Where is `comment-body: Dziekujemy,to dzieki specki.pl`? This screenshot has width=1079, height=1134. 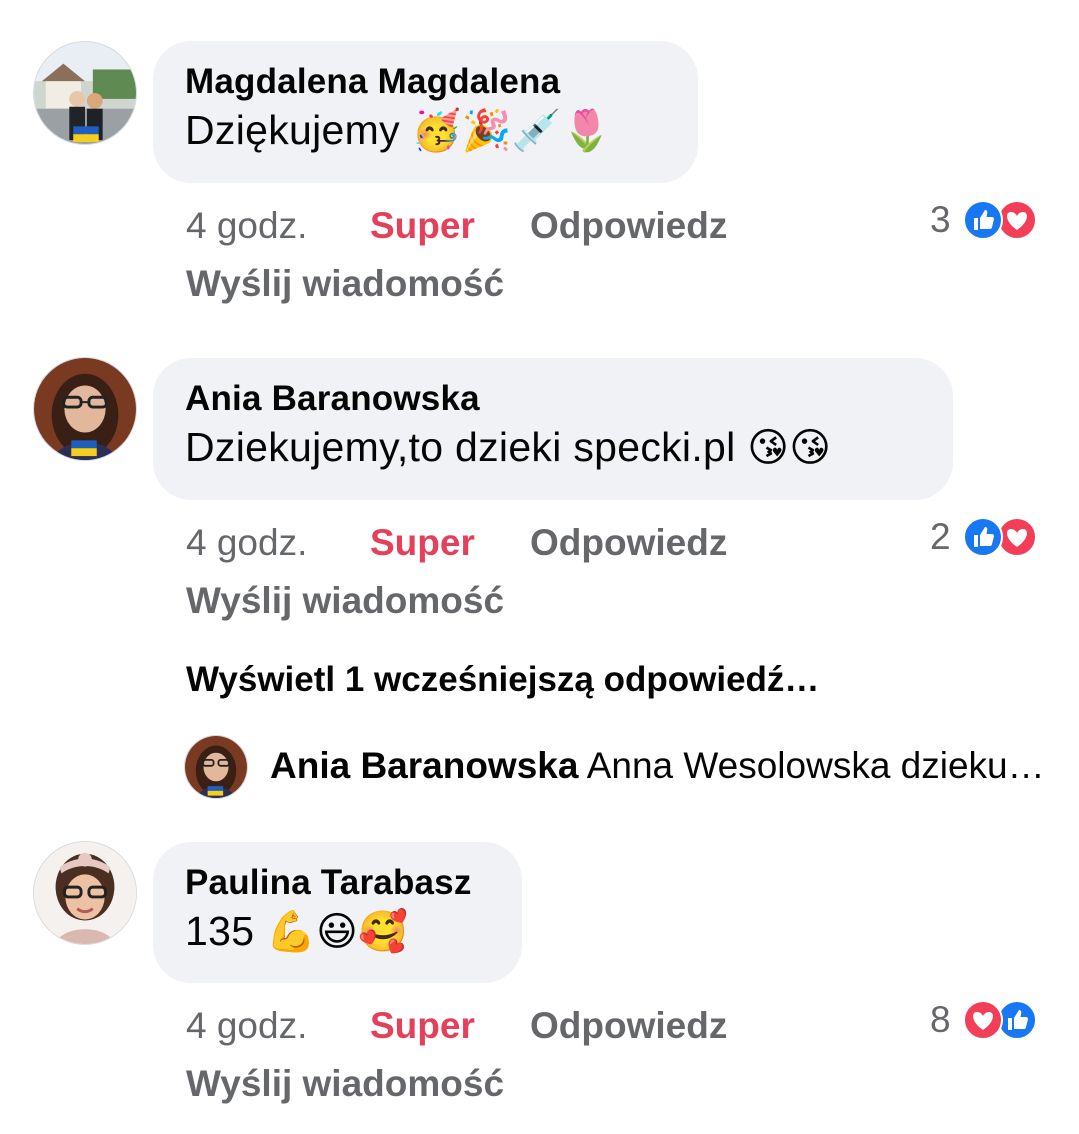
comment-body: Dziekujemy,to dzieki specki.pl is located at coordinates (460, 447).